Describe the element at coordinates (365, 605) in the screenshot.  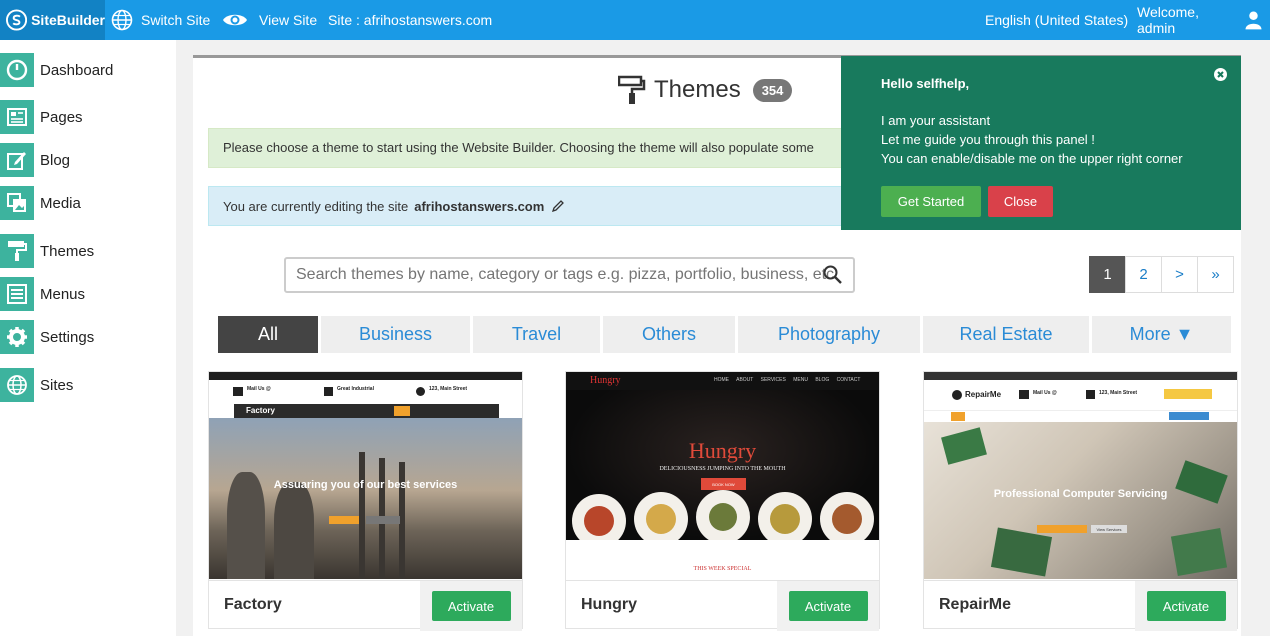
I see `theme-card-footer: Factory Activate` at that location.